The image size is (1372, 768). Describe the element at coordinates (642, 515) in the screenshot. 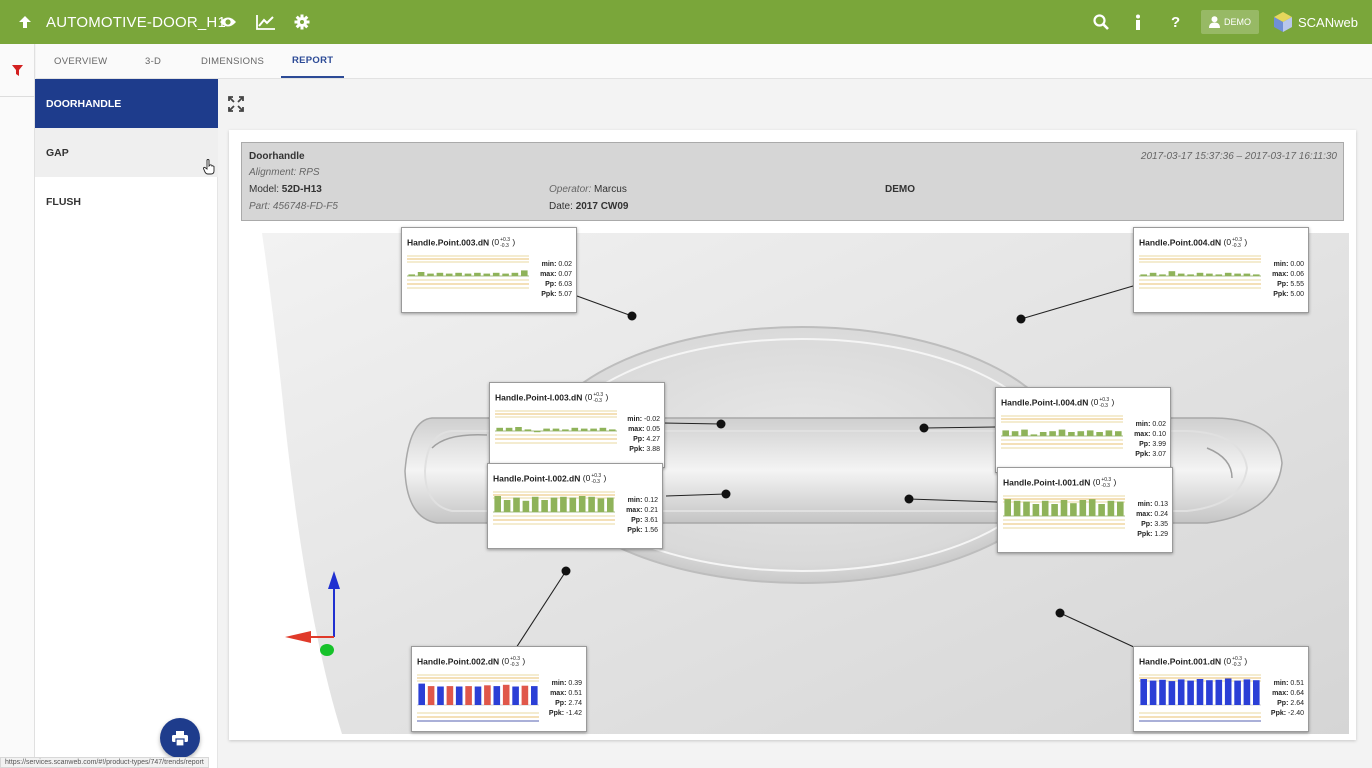

I see `measurement-stats: min: 0.12 max: 0.21 Pp: 3.61 Ppk: 1.56` at that location.